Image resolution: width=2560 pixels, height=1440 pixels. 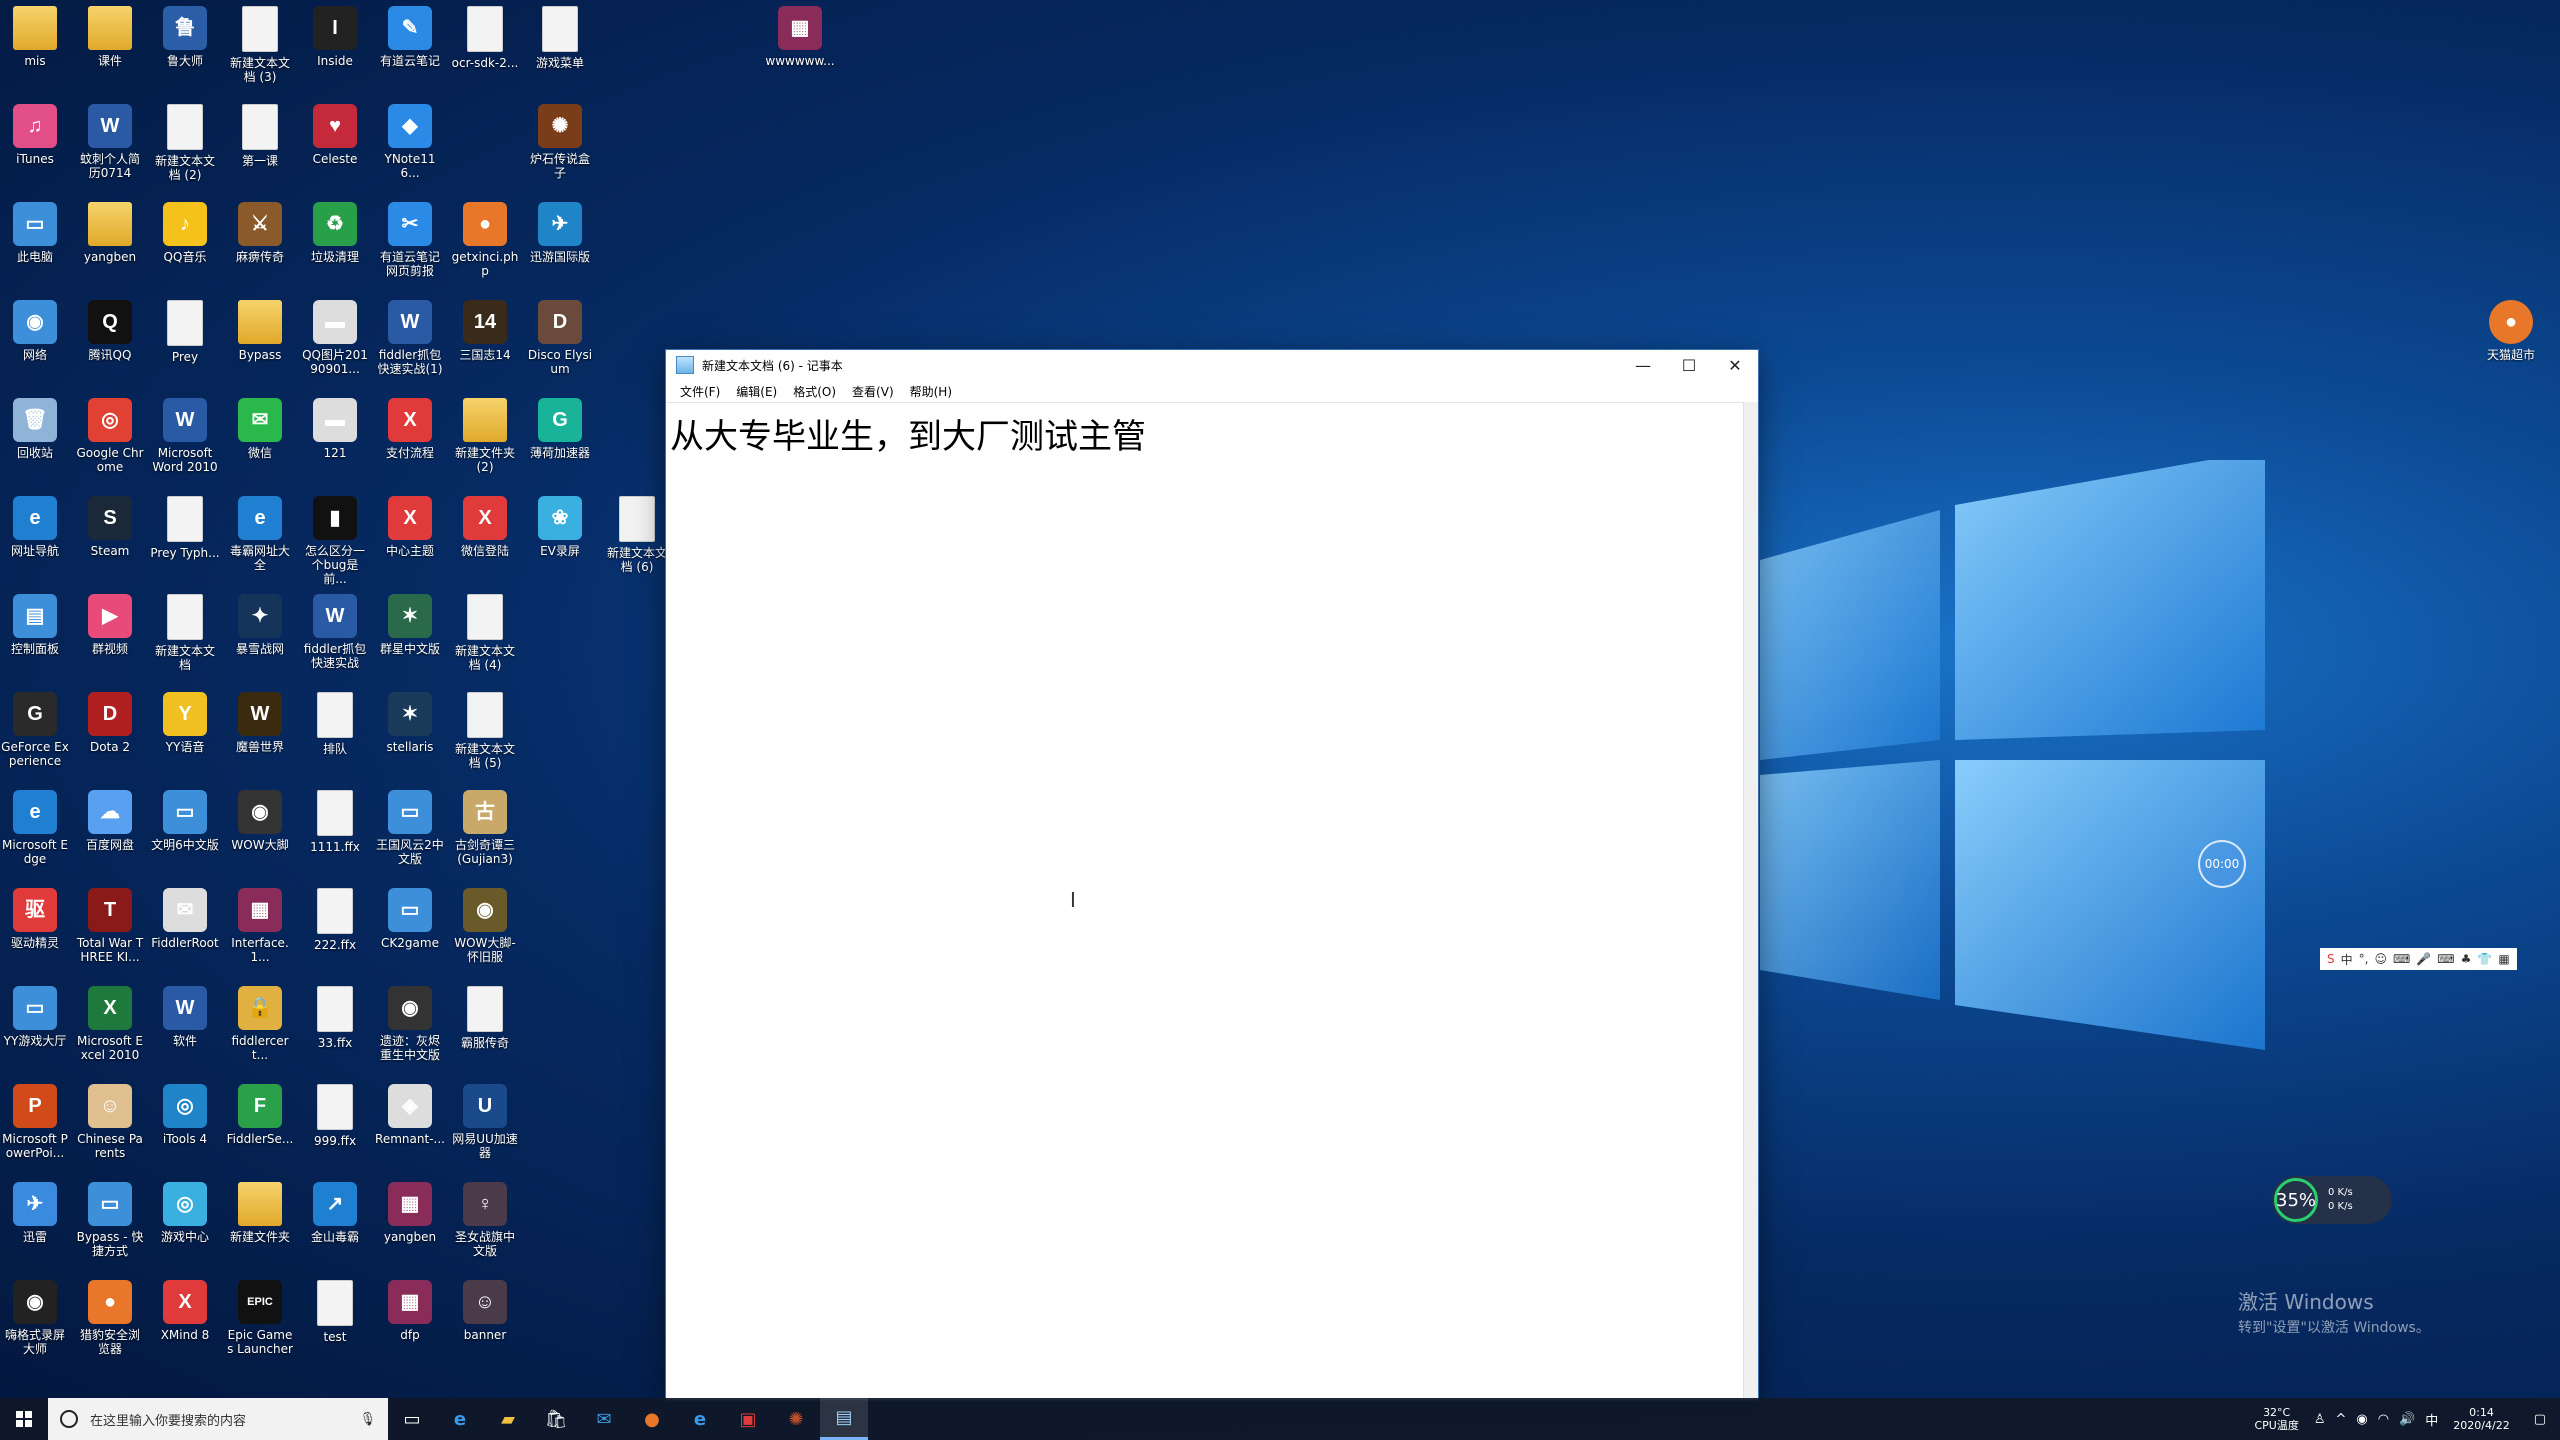 What do you see at coordinates (556, 1419) in the screenshot?
I see `store-icon: 🛍` at bounding box center [556, 1419].